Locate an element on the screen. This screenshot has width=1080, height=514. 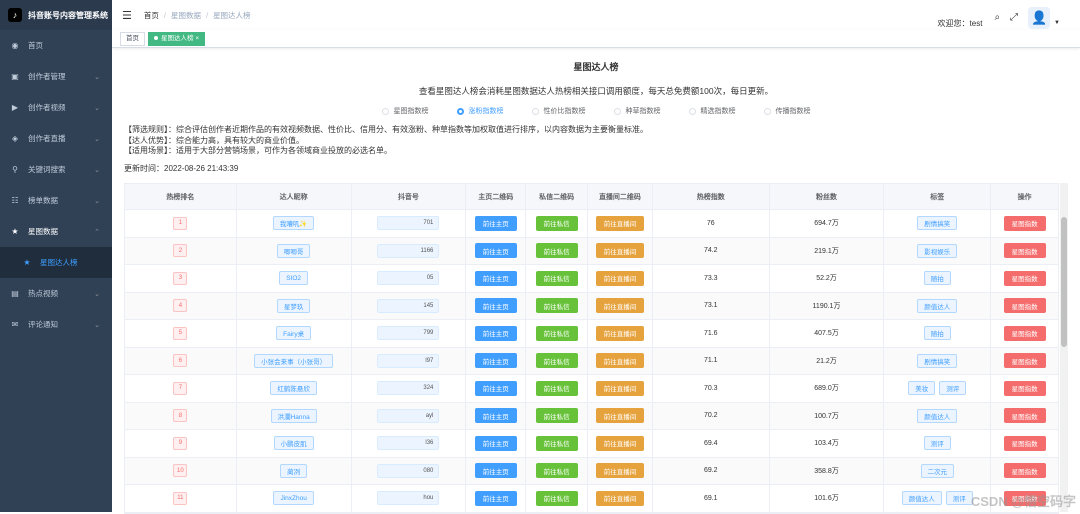
tag-current: 星图达人榜 × is located at coordinates (176, 39).